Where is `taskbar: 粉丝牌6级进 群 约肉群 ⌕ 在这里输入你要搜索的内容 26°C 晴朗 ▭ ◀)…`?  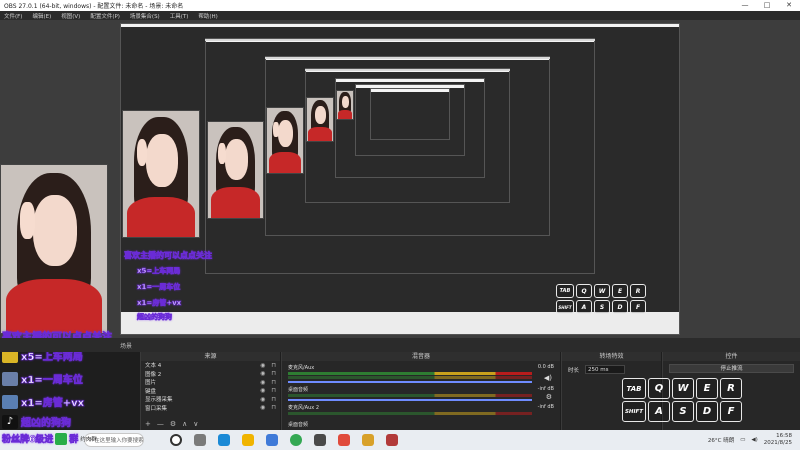
taskbar: 粉丝牌6级进 群 约肉群 ⌕ 在这里输入你要搜索的内容 26°C 晴朗 ▭ ◀)… is located at coordinates (400, 440).